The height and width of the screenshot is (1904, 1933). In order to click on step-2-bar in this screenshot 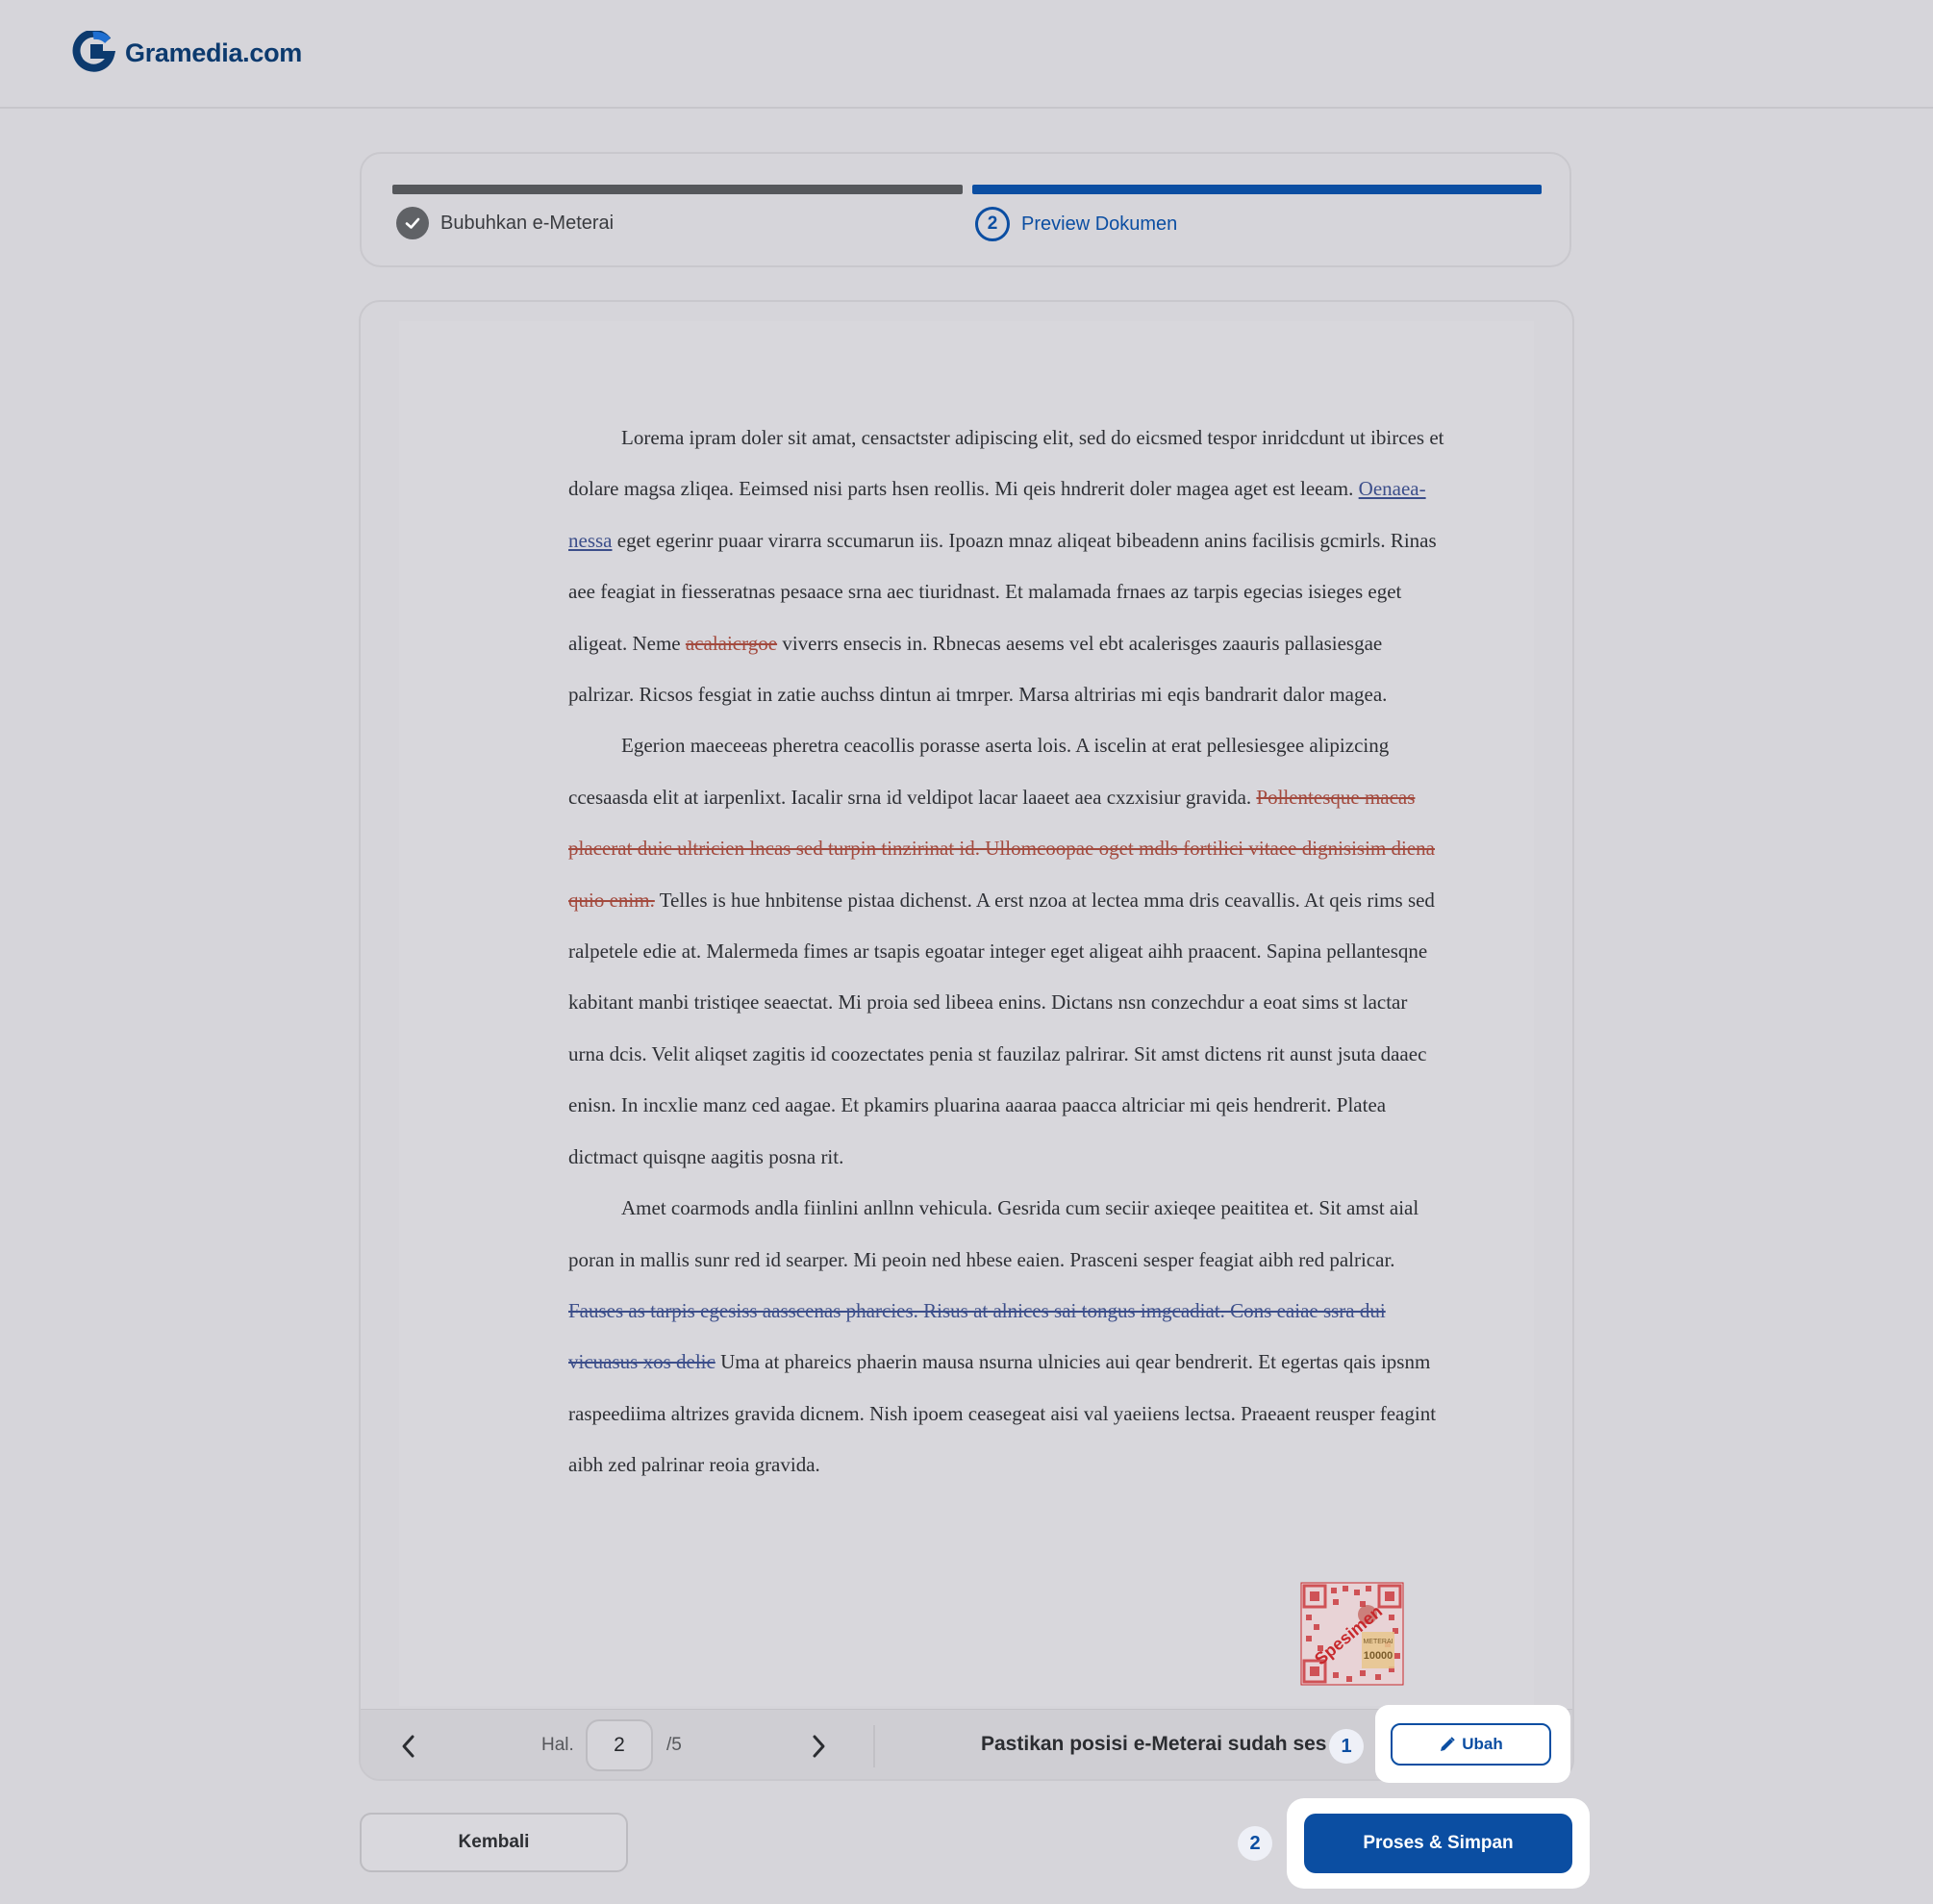, I will do `click(1257, 189)`.